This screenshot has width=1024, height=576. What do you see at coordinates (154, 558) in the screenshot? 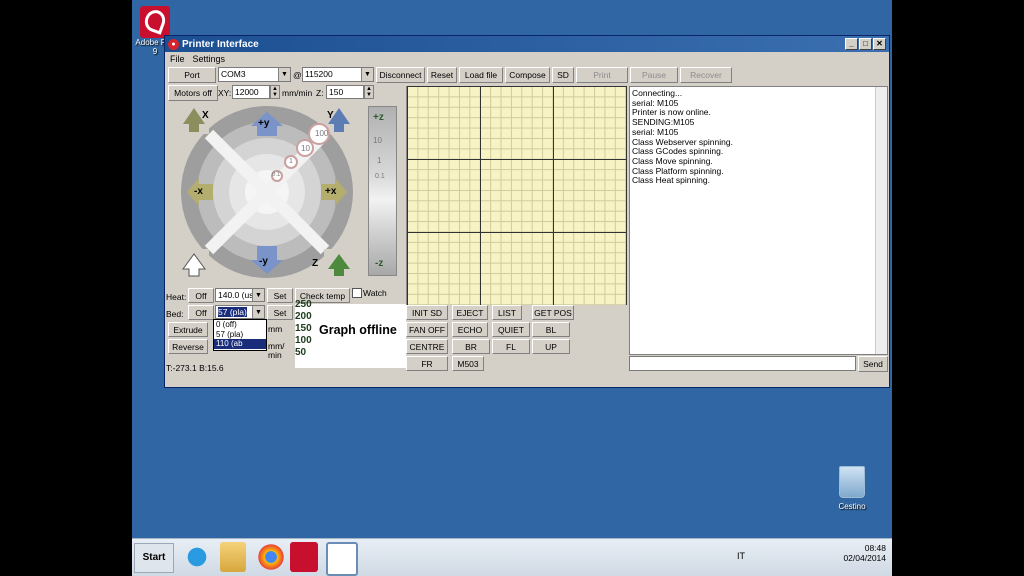
I see `start-button: Start` at bounding box center [154, 558].